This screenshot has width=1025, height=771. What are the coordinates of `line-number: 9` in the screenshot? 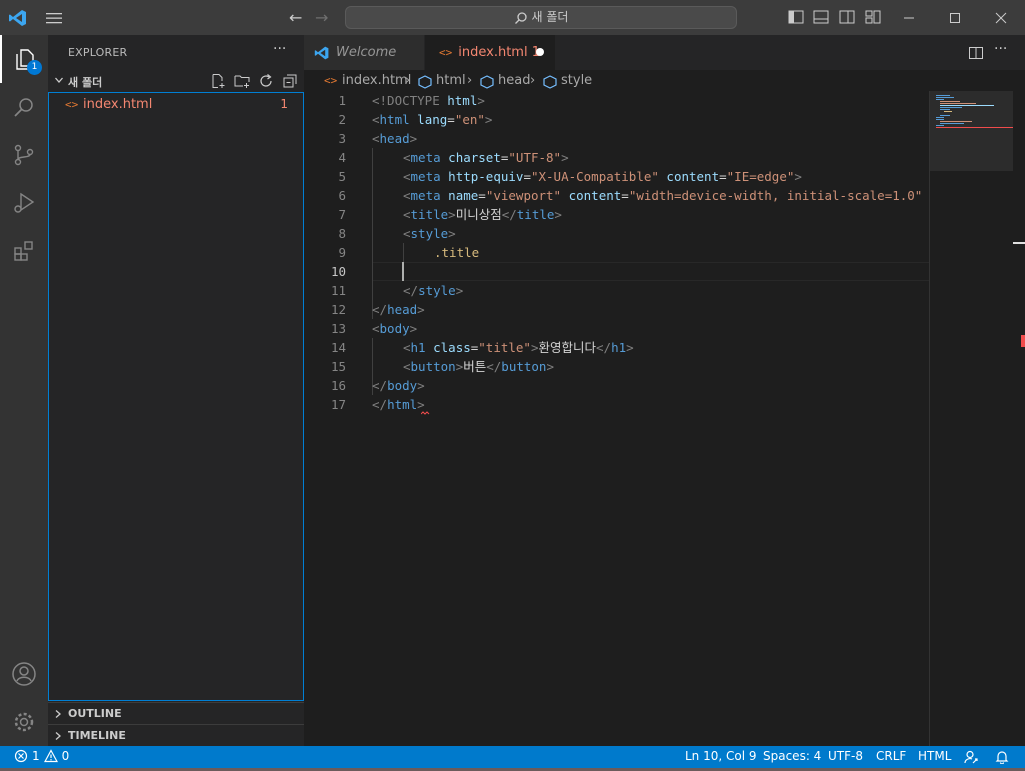 It's located at (342, 252).